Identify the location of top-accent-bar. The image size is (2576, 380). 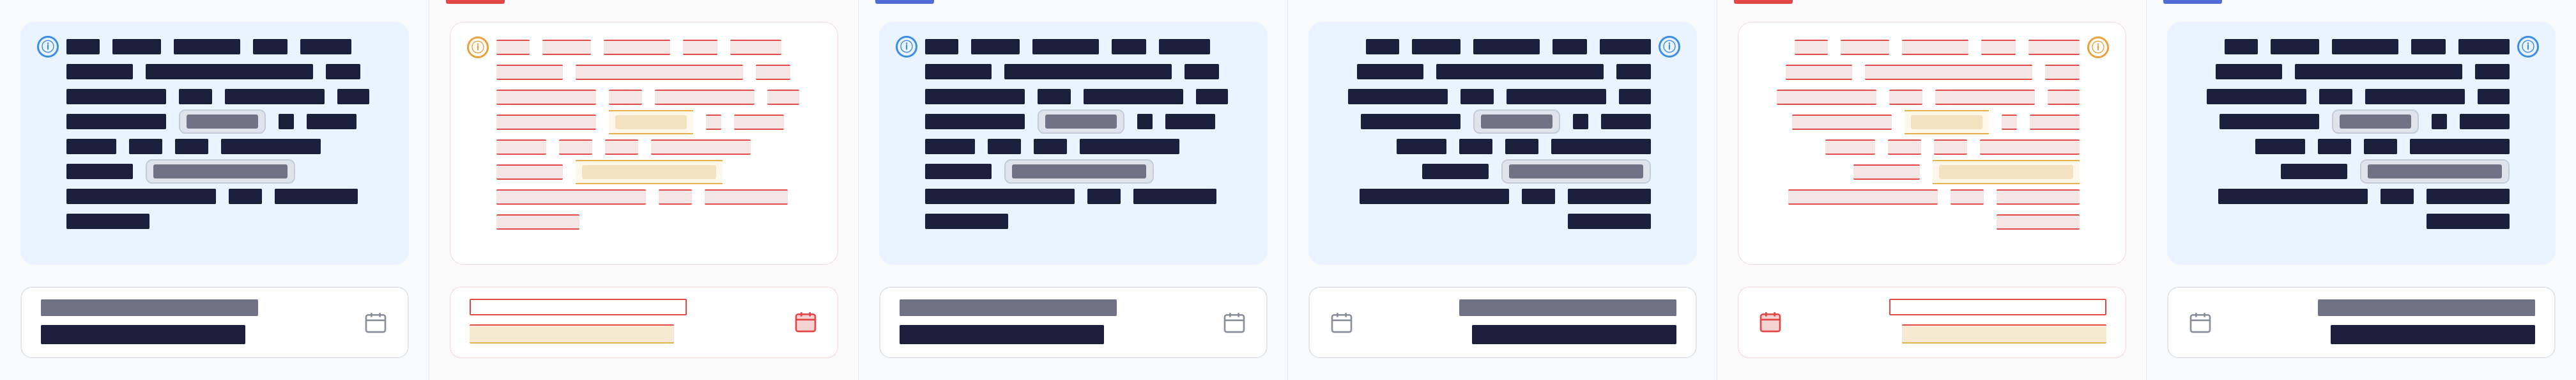
(1763, 2).